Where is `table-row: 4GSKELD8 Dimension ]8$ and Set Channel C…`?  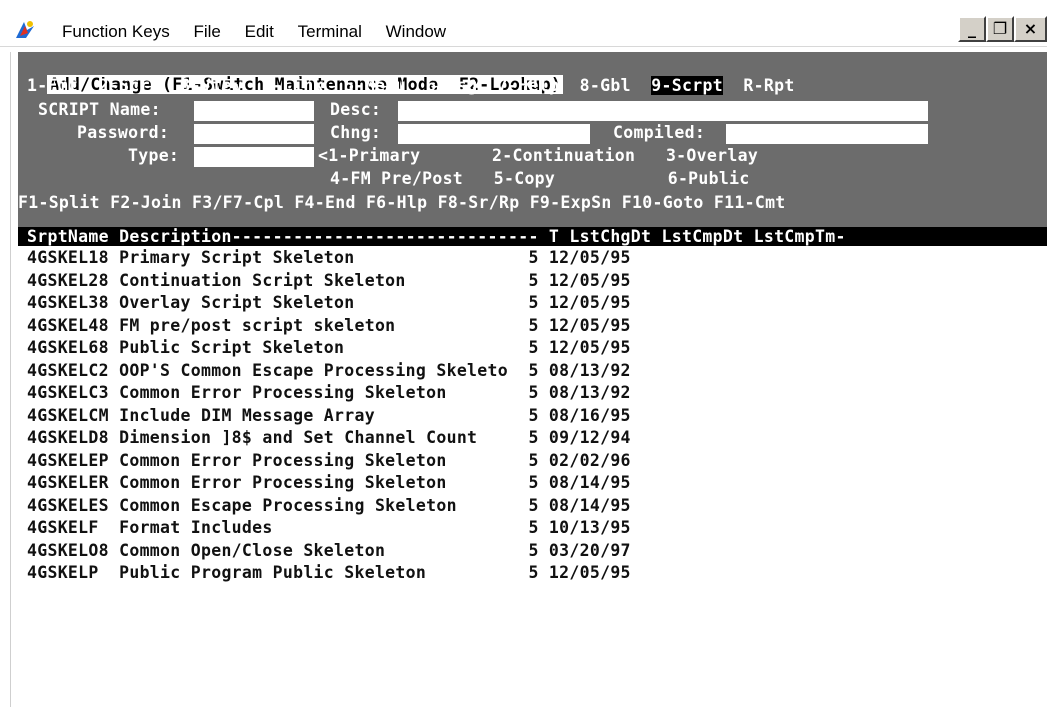
table-row: 4GSKELD8 Dimension ]8$ and Set Channel C… is located at coordinates (329, 438).